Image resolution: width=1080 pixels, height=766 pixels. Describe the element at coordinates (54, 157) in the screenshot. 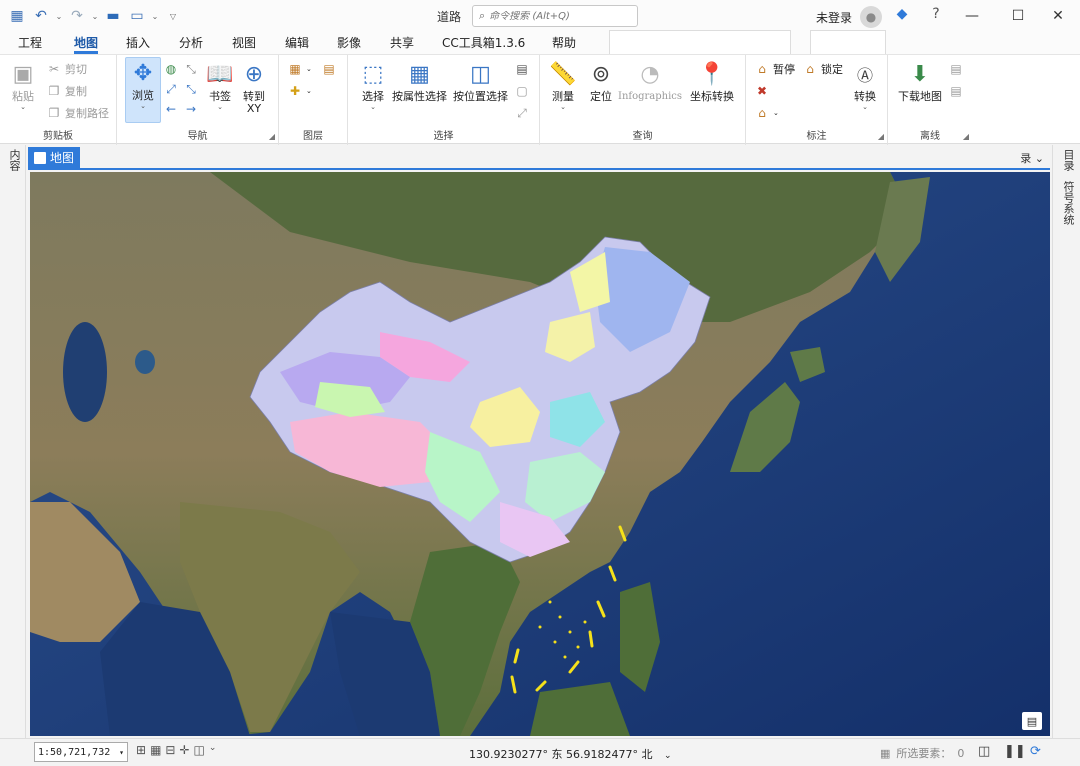

I see `map-view-tab: 地图` at that location.